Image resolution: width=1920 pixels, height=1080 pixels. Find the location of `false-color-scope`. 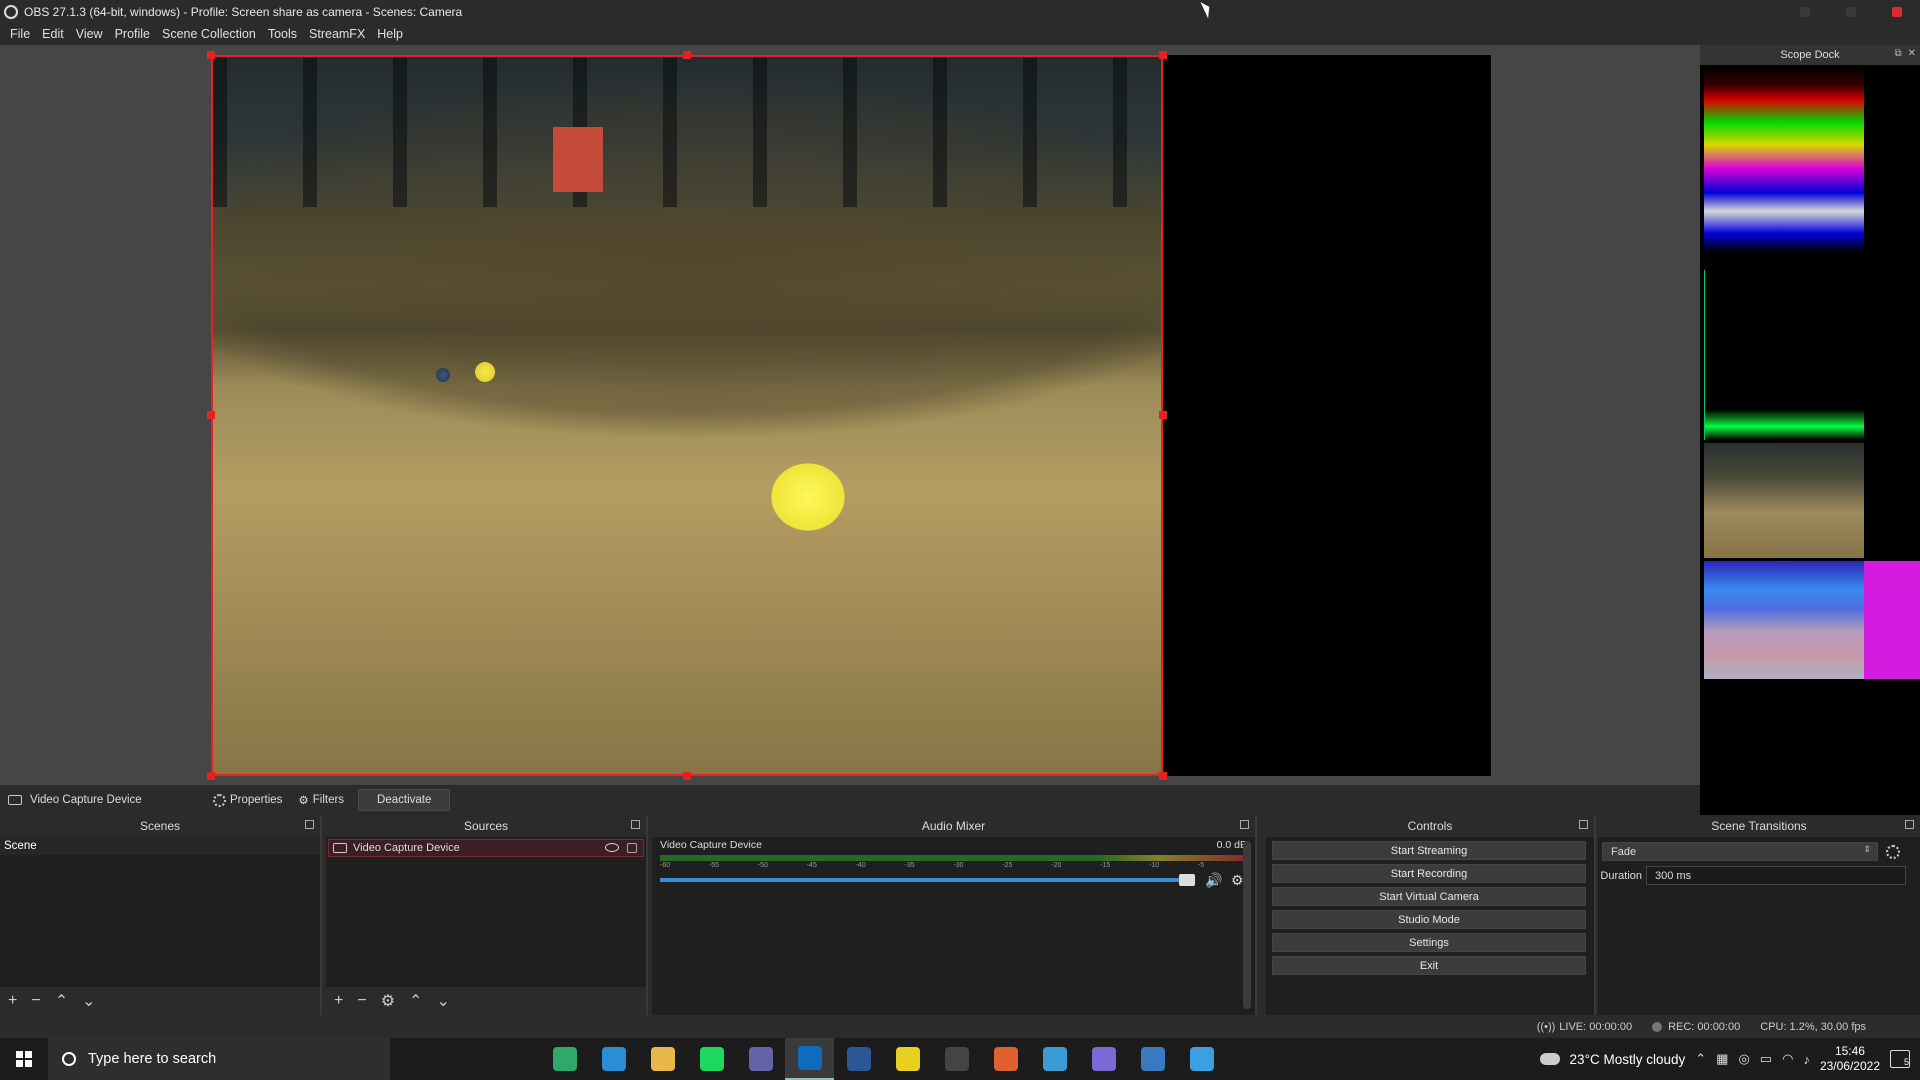

false-color-scope is located at coordinates (1784, 620).